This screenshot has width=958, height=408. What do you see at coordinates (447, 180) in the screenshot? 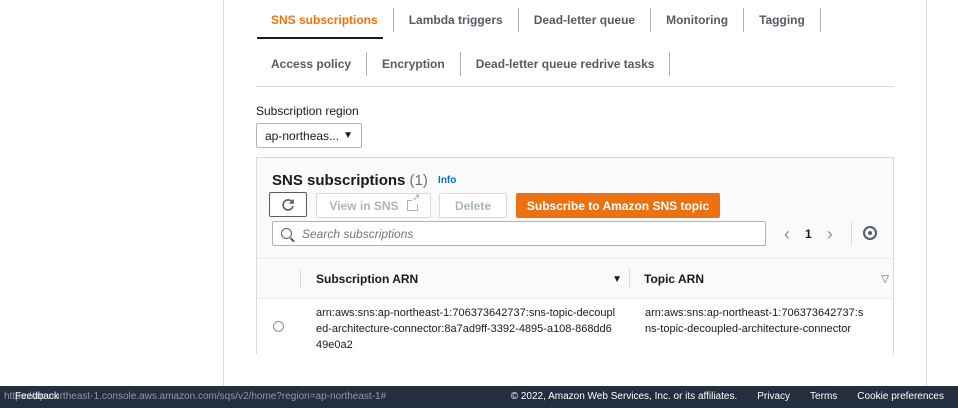
I see `info-link: Info` at bounding box center [447, 180].